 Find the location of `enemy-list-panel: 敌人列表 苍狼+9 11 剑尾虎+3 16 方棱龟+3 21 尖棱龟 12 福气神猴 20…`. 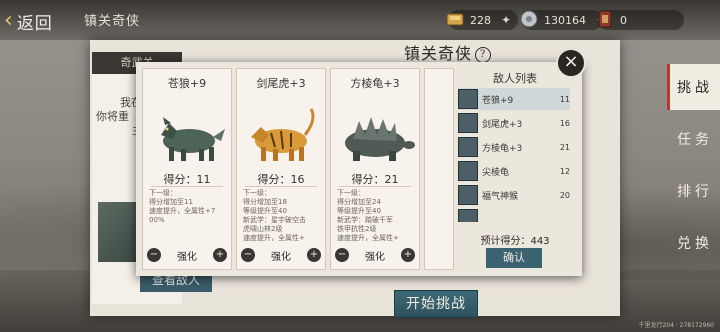

enemy-list-panel: 敌人列表 苍狼+9 11 剑尾虎+3 16 方棱龟+3 21 尖棱龟 12 福气神猴 20… is located at coordinates (515, 168).